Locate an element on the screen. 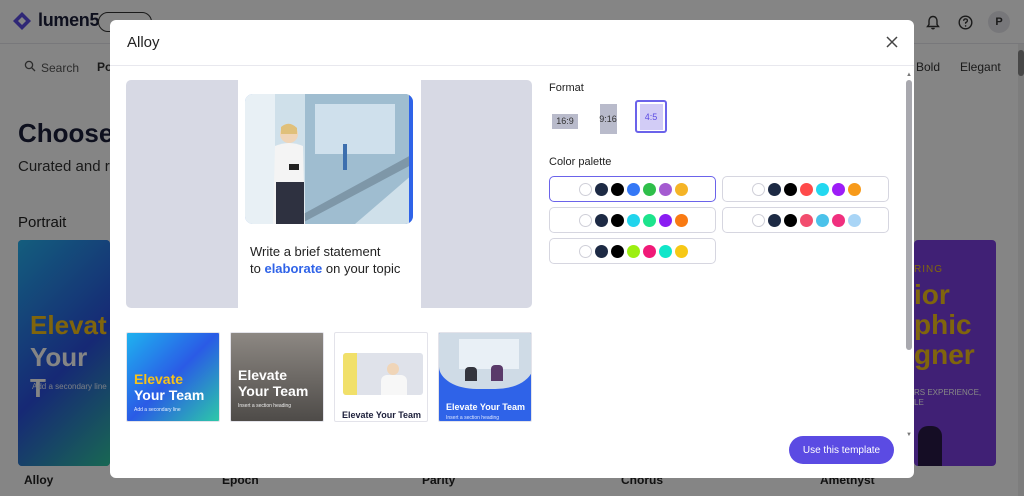  thumb-3-photo is located at coordinates (383, 374).